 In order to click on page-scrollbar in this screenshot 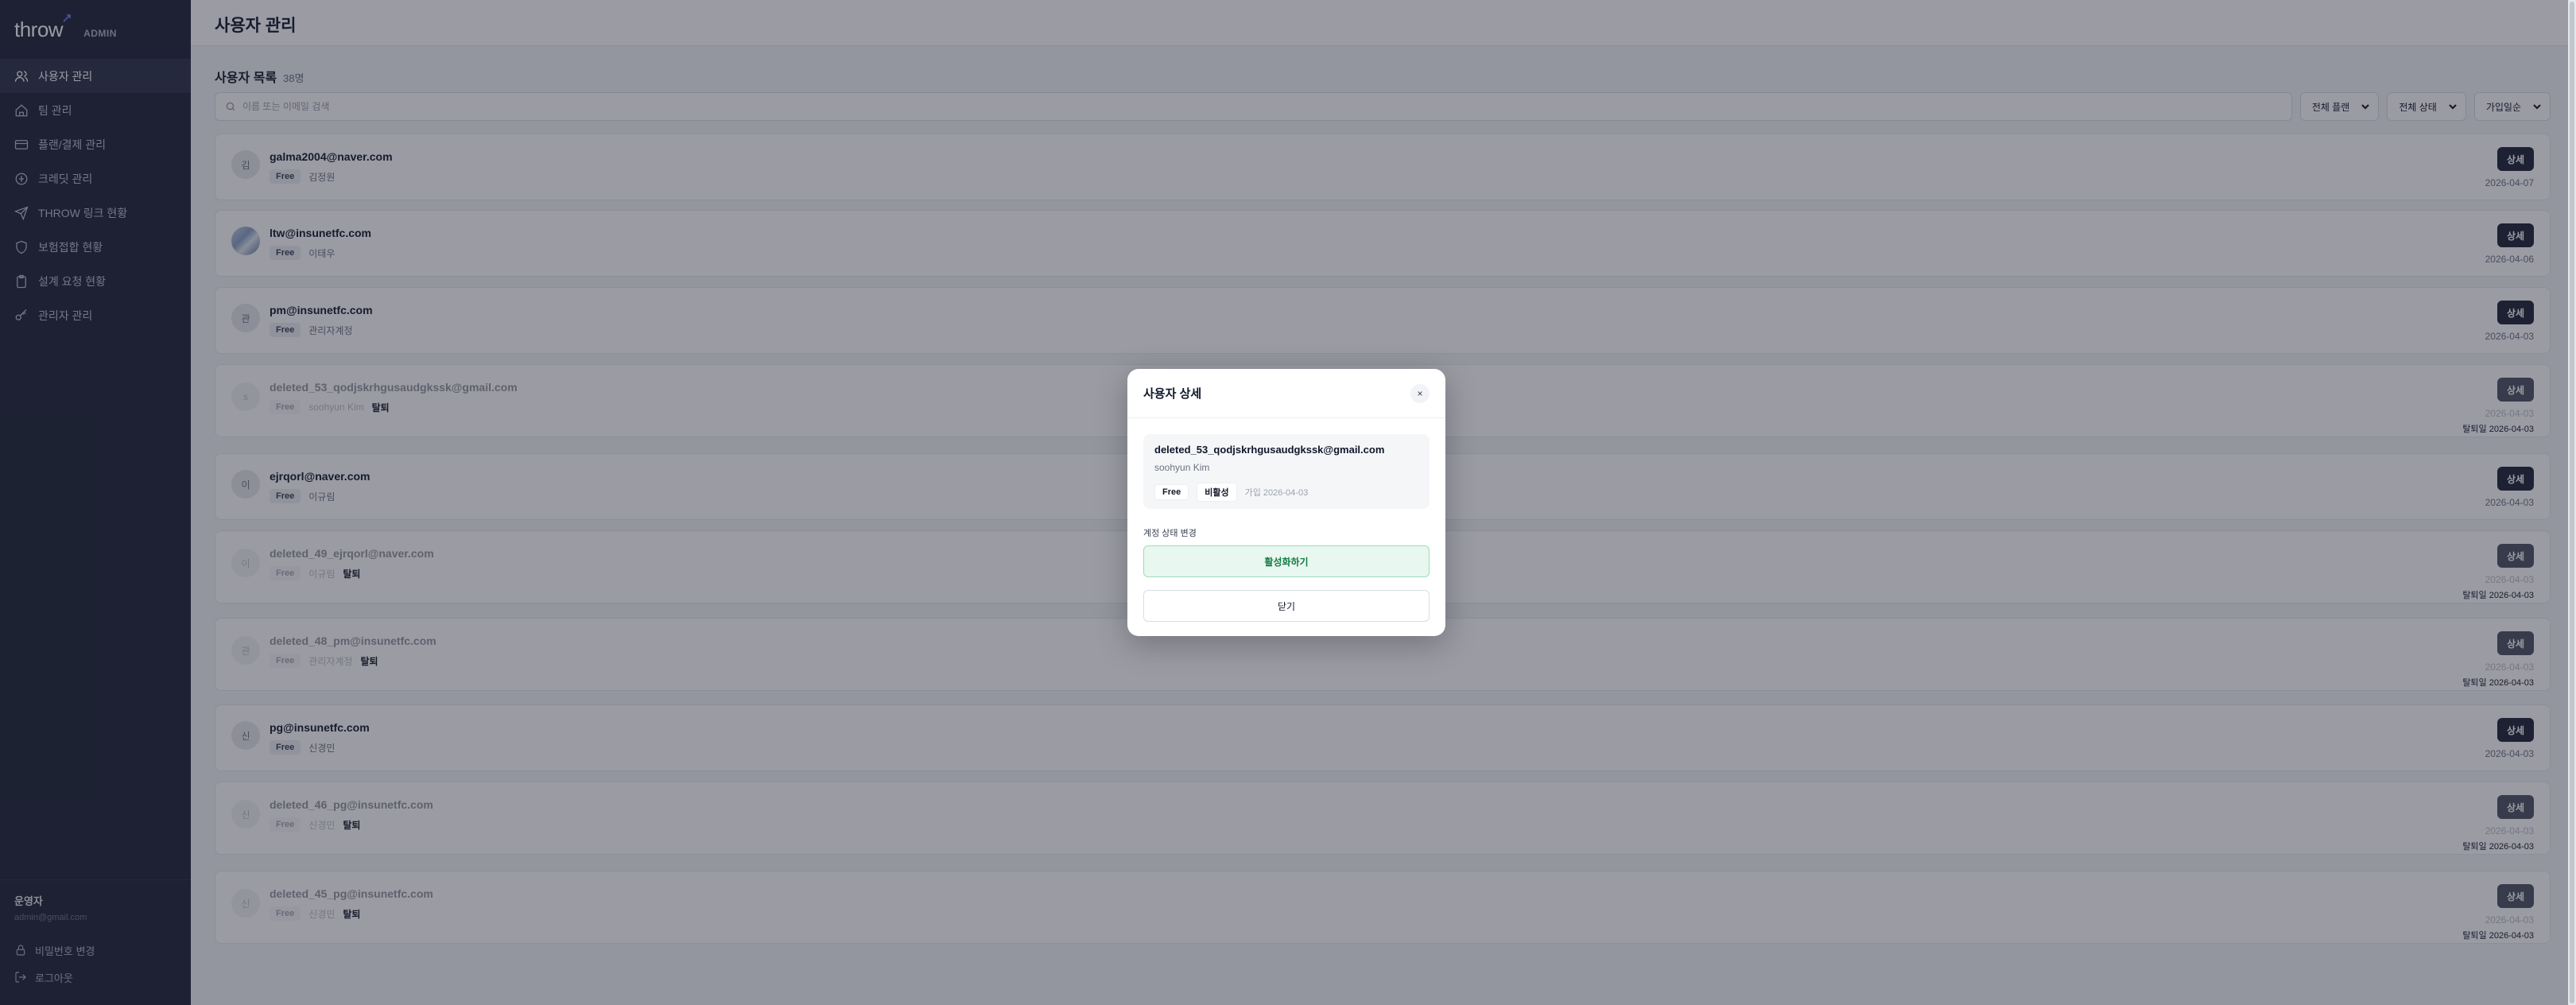, I will do `click(2572, 502)`.